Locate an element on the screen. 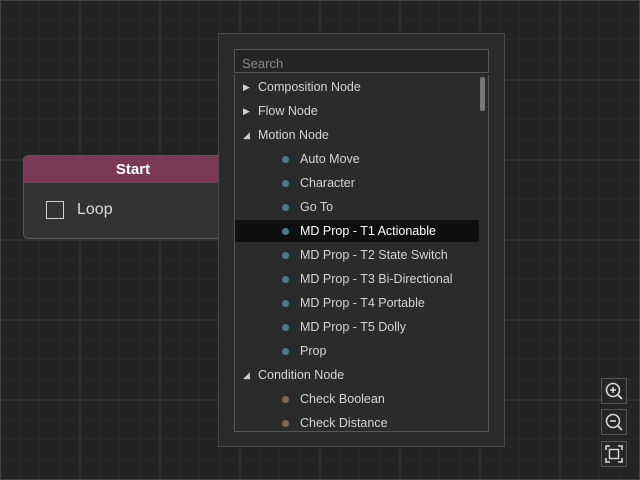  tree-label: Composition Node is located at coordinates (309, 87).